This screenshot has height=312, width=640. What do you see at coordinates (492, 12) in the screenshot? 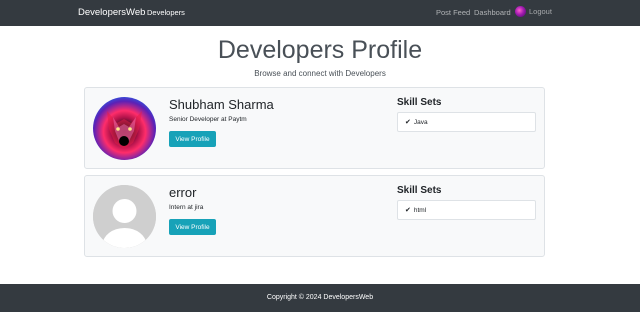
I see `nav-dashboard-link: Dashboard` at bounding box center [492, 12].